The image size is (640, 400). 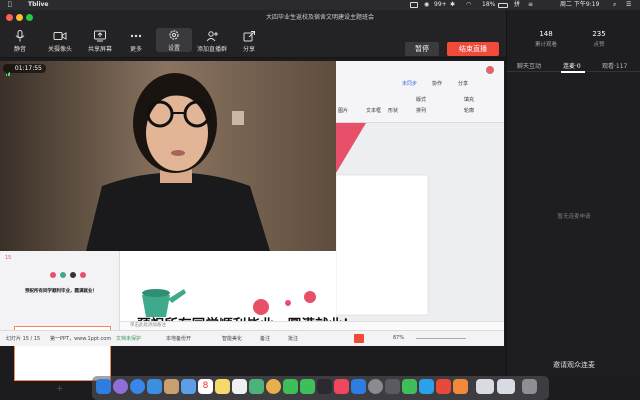 What do you see at coordinates (469, 110) in the screenshot?
I see `outline-button: 轮廓` at bounding box center [469, 110].